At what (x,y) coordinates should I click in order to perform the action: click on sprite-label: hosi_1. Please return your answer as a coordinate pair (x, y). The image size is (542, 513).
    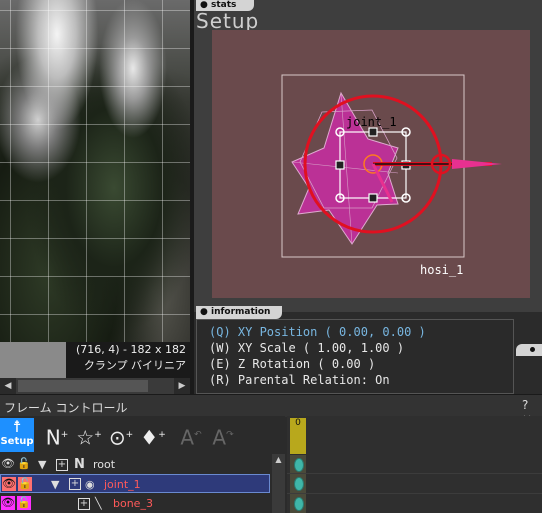
    Looking at the image, I should click on (441, 270).